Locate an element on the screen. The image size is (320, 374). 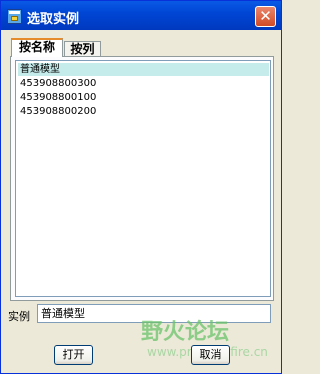
list-item: 453908800100 is located at coordinates (57, 97).